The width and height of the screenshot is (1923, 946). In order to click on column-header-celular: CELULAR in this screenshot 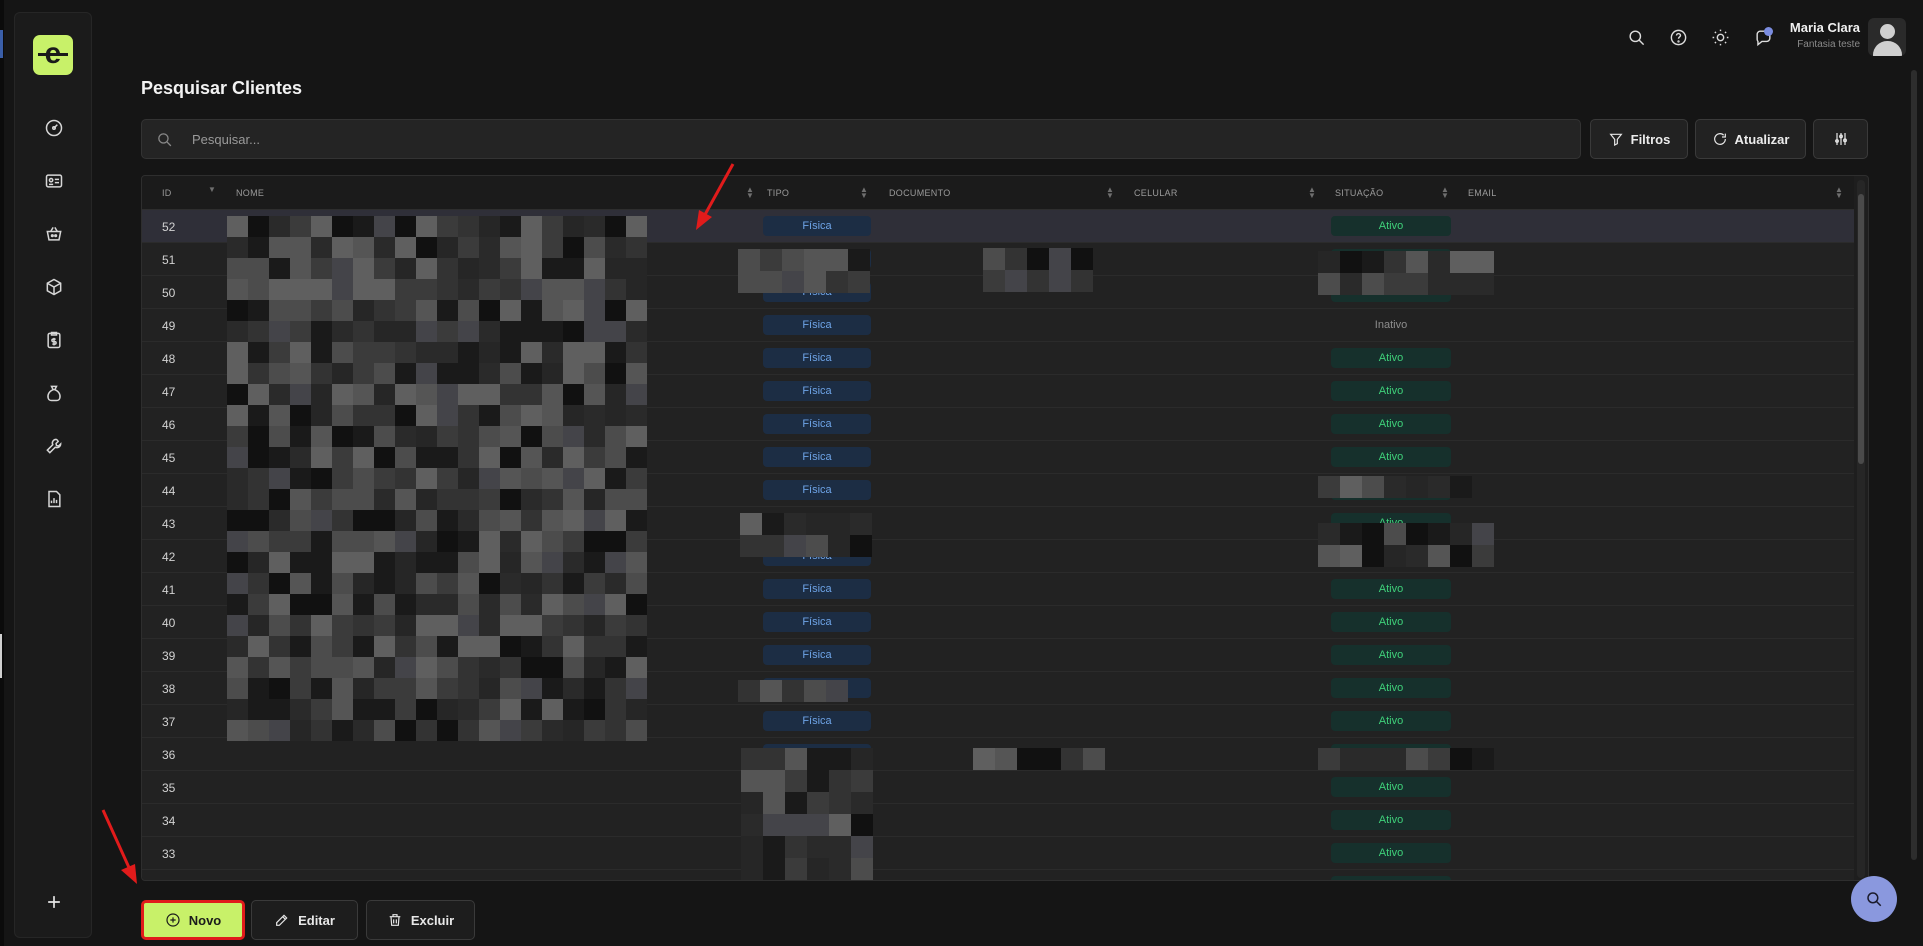, I will do `click(1156, 193)`.